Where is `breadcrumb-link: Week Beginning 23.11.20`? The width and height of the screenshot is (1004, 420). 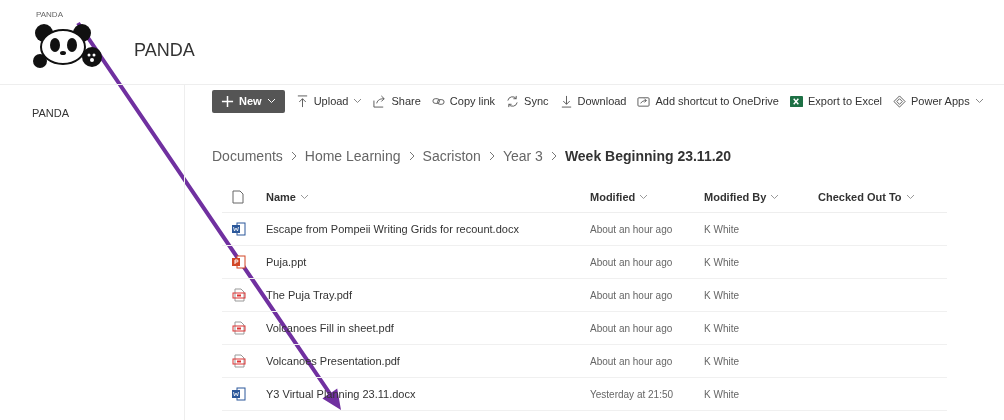 breadcrumb-link: Week Beginning 23.11.20 is located at coordinates (648, 156).